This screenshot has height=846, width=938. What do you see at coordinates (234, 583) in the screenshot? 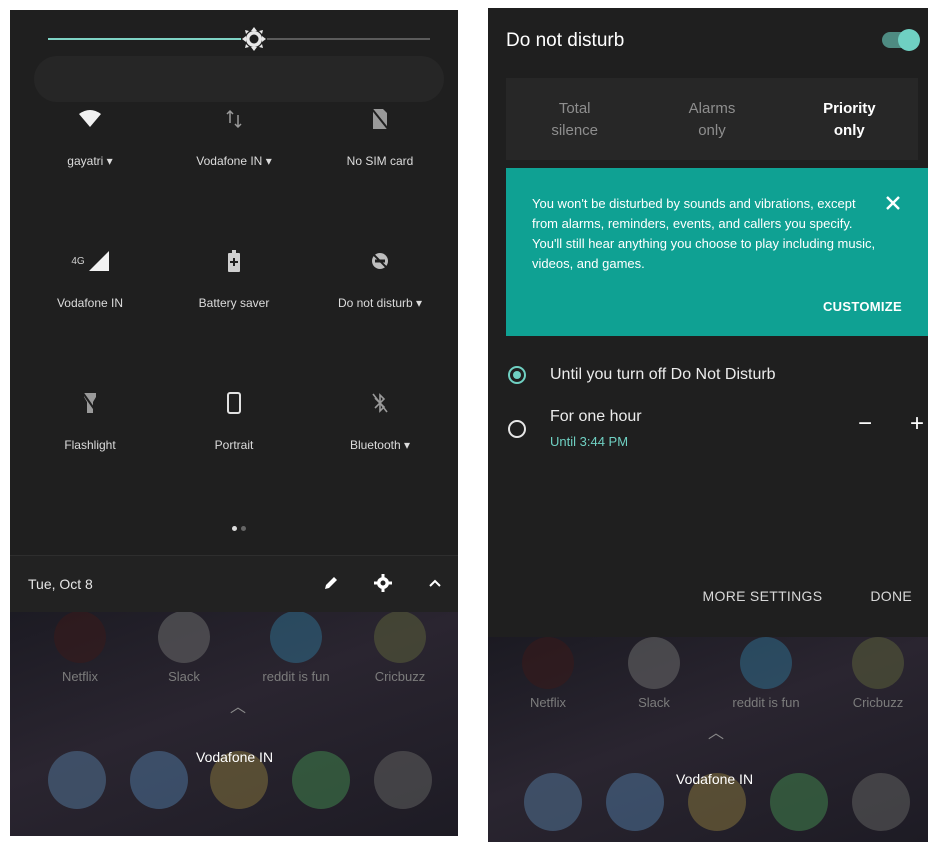
I see `quick-settings-footer: Tue, Oct 8` at bounding box center [234, 583].